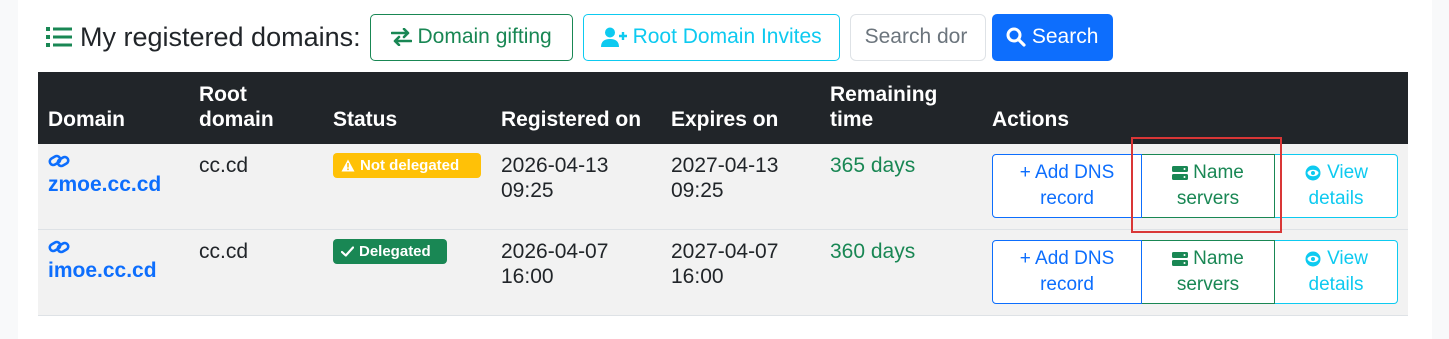 Image resolution: width=1449 pixels, height=339 pixels. What do you see at coordinates (87, 119) in the screenshot?
I see `col-domain: Domain` at bounding box center [87, 119].